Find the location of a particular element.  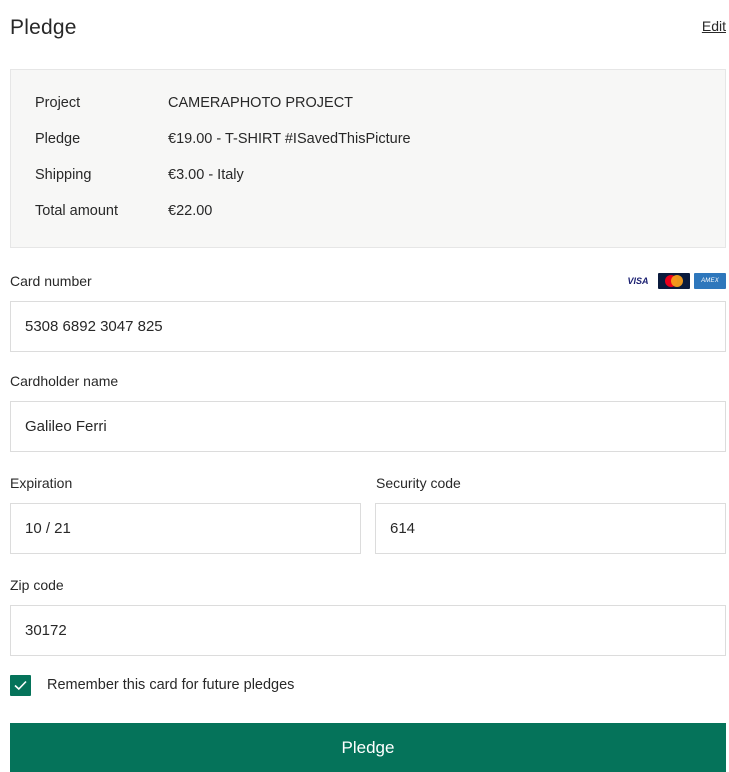

edit-link: Edit is located at coordinates (714, 26).